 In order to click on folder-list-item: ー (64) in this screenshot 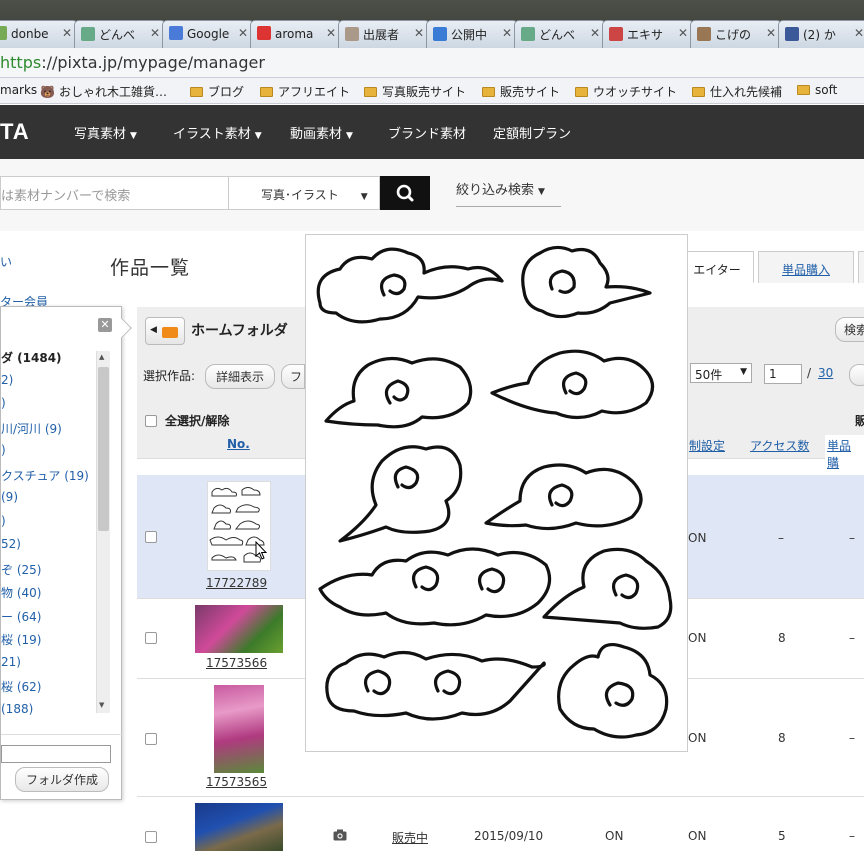, I will do `click(21, 616)`.